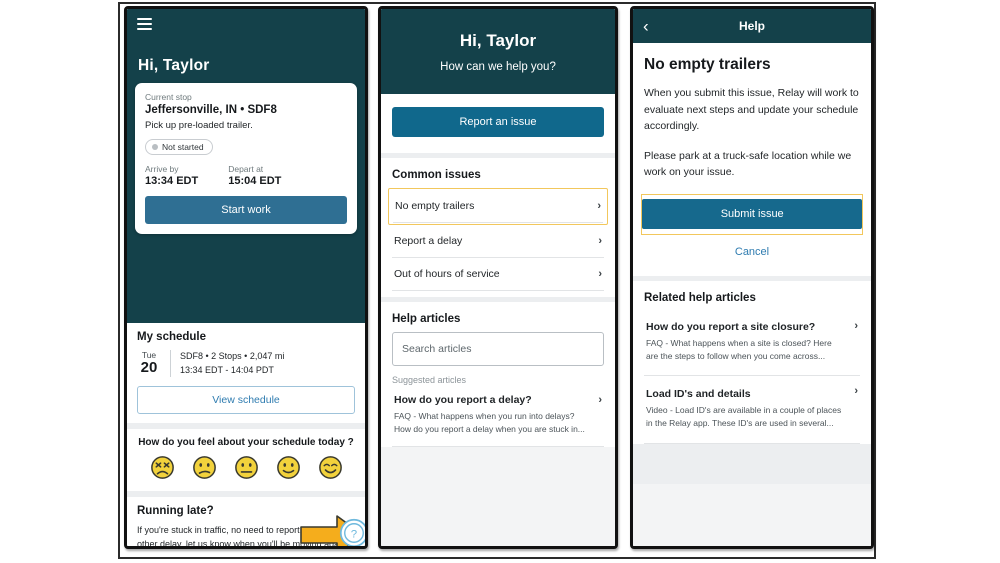 This screenshot has height=563, width=1000. What do you see at coordinates (144, 24) in the screenshot?
I see `hamburger-menu-icon` at bounding box center [144, 24].